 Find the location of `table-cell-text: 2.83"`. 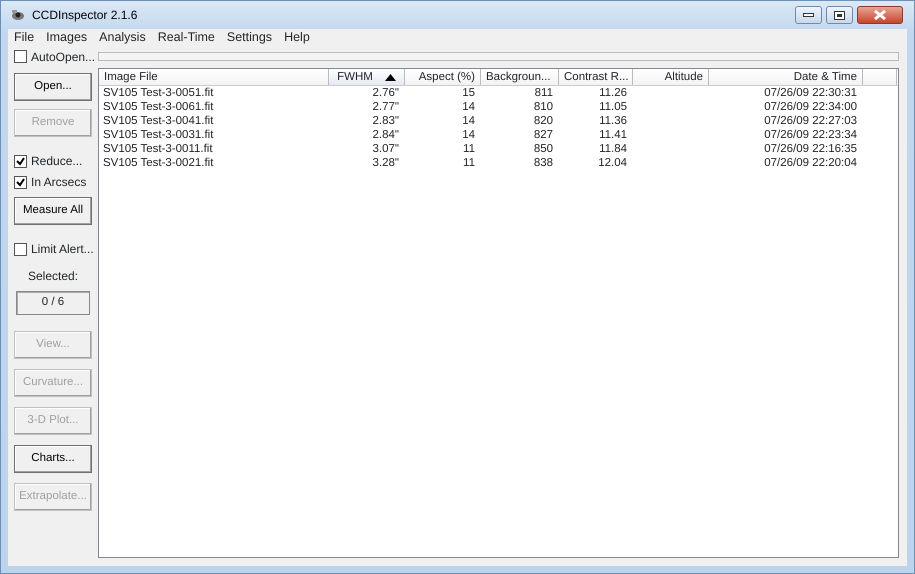

table-cell-text: 2.83" is located at coordinates (386, 121).